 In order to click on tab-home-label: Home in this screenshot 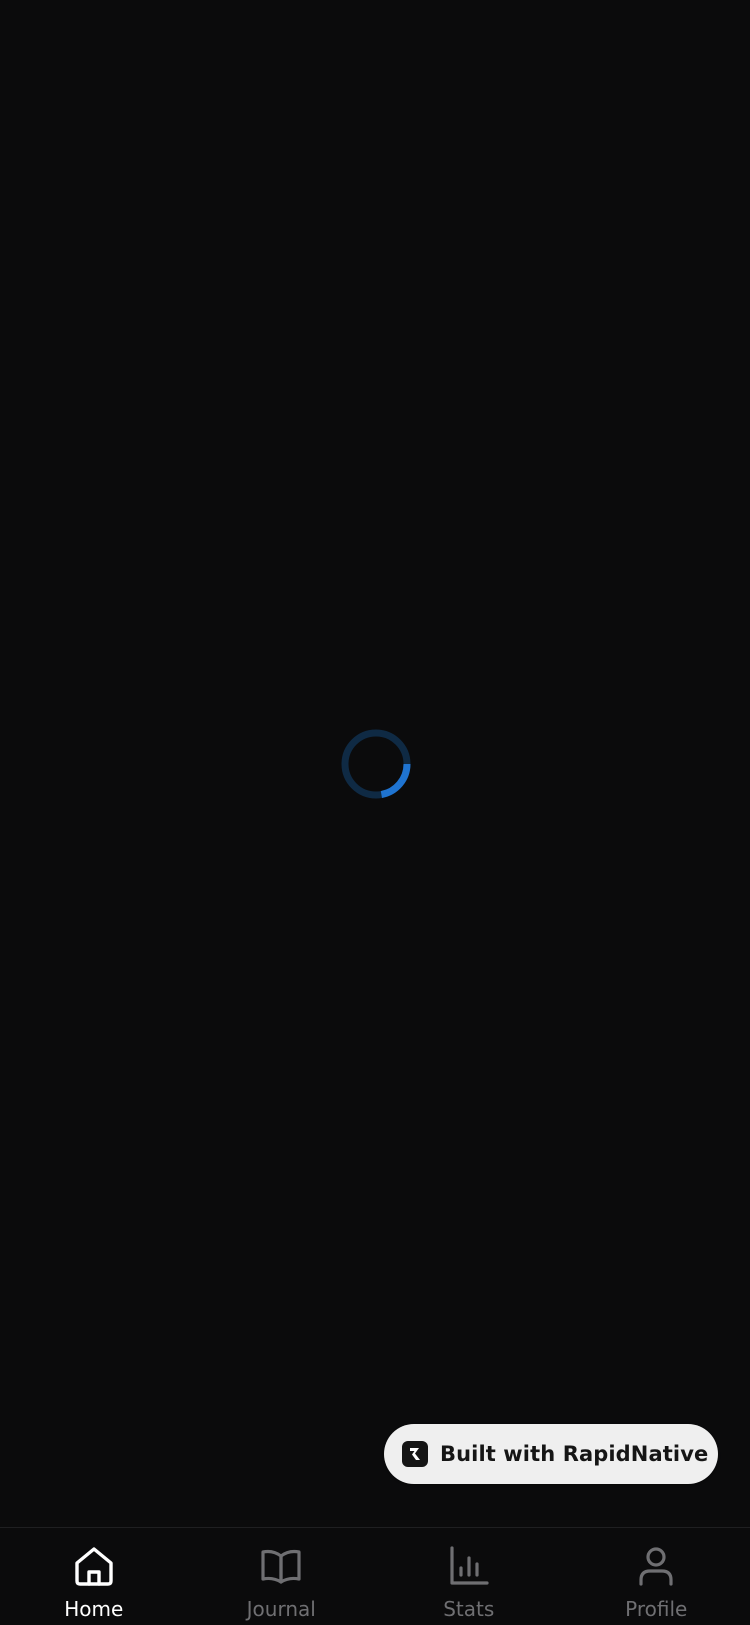, I will do `click(93, 1609)`.